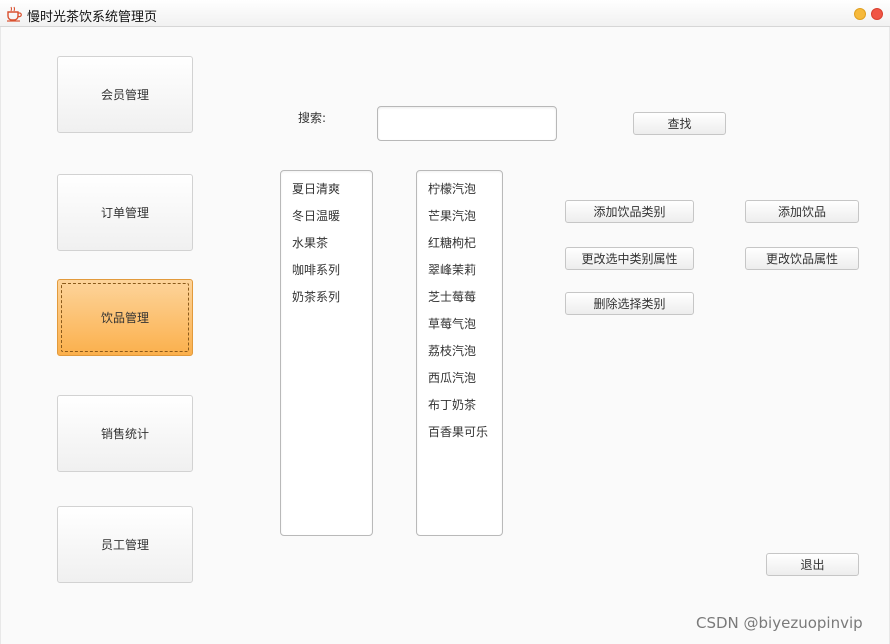  I want to click on edit-category-button: 更改选中类别属性, so click(629, 258).